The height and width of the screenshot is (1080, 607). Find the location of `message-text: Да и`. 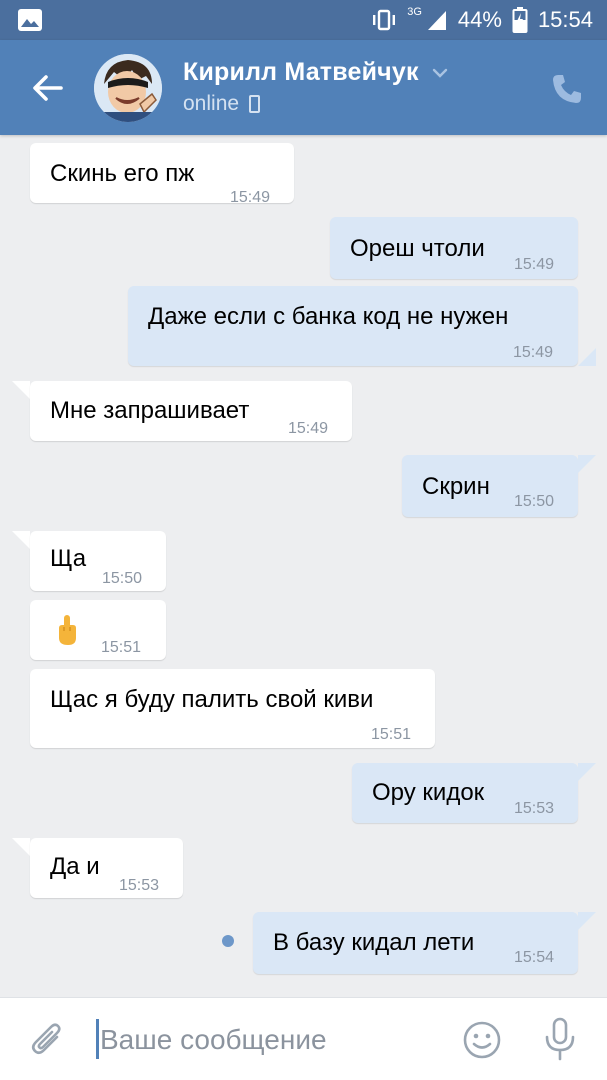

message-text: Да и is located at coordinates (75, 866).